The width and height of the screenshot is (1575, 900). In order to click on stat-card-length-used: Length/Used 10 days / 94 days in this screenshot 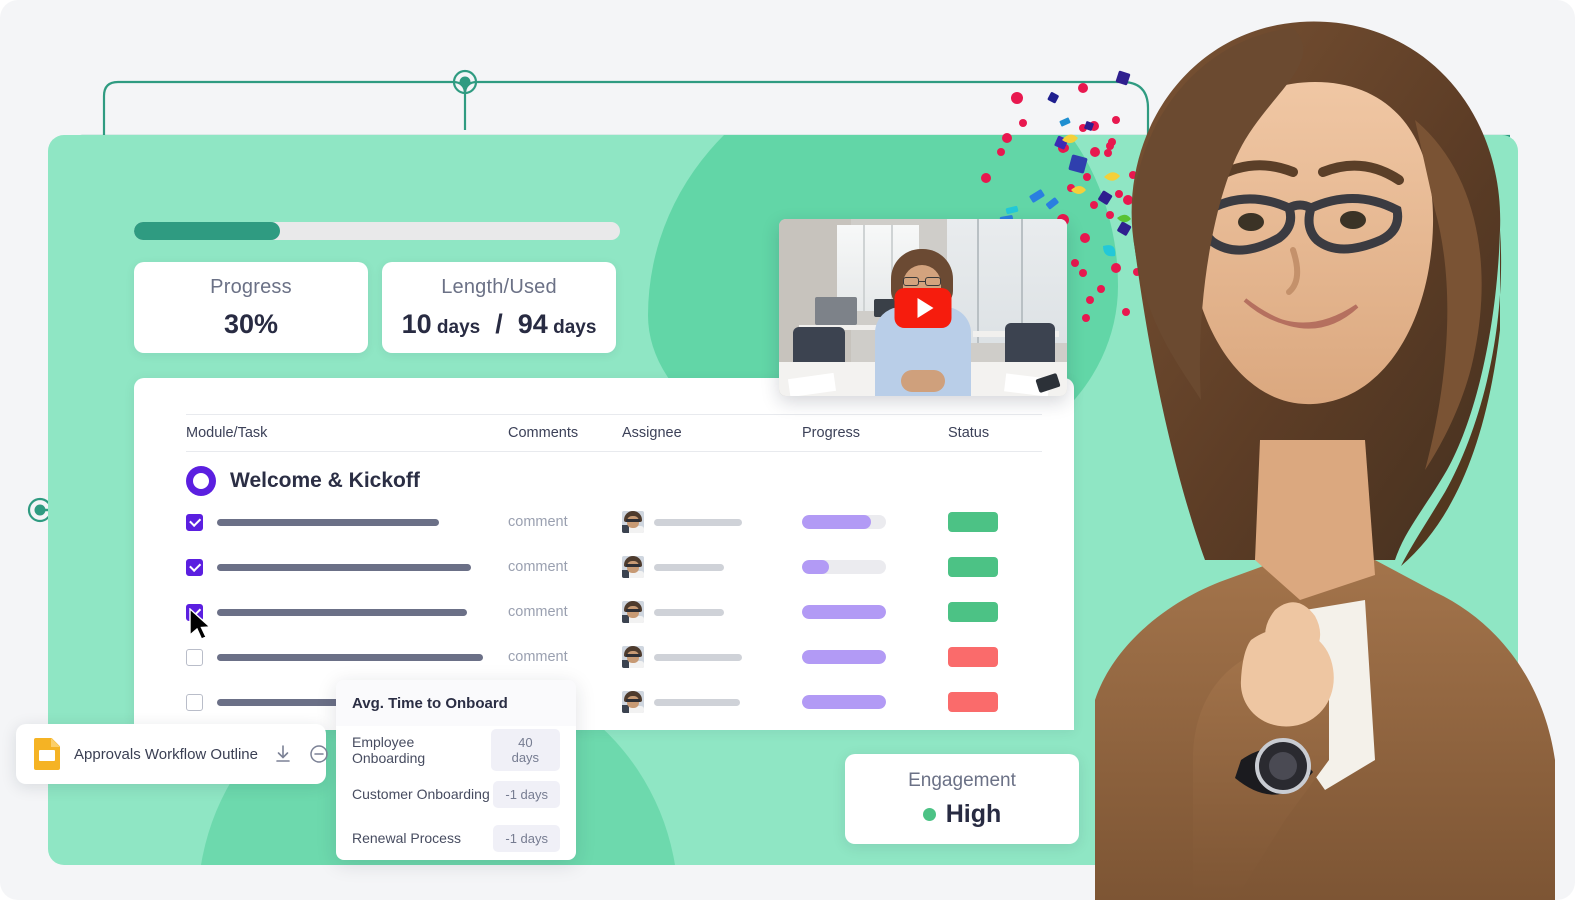, I will do `click(499, 307)`.